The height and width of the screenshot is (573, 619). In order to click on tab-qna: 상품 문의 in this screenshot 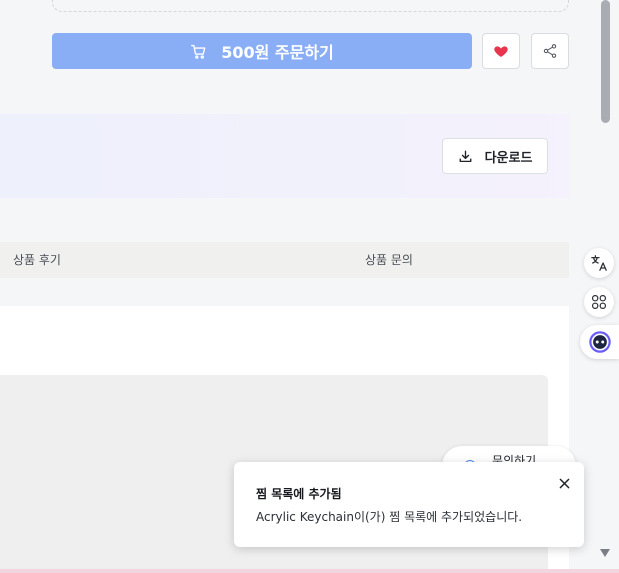, I will do `click(389, 260)`.